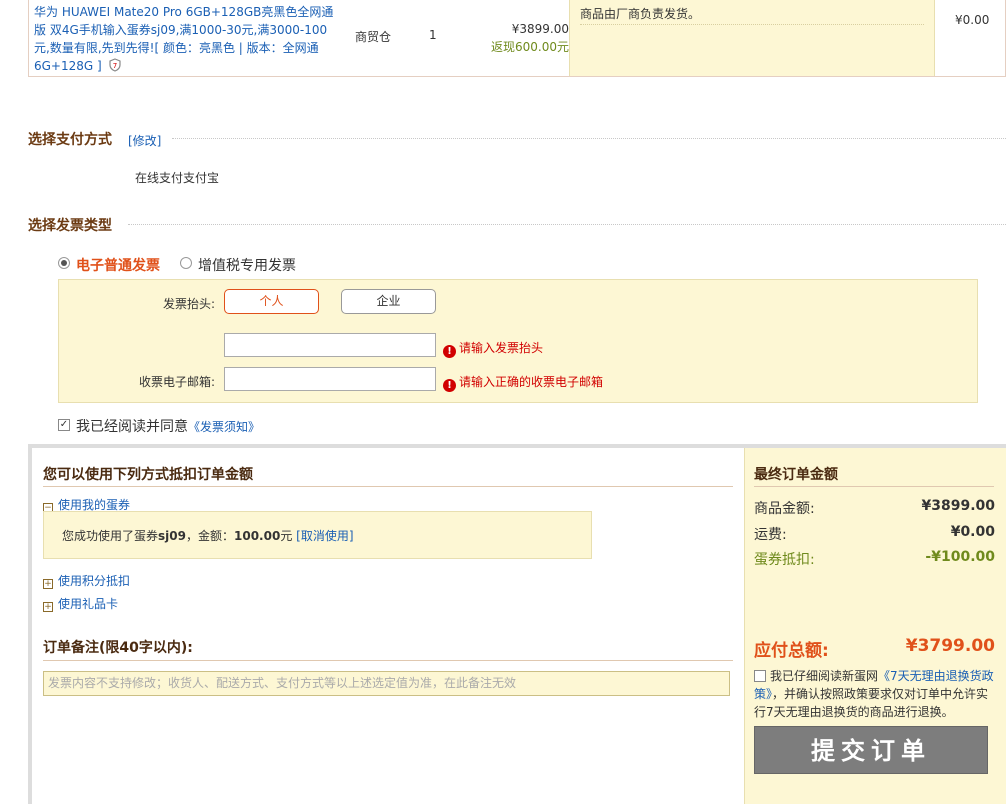 This screenshot has height=804, width=1006. I want to click on shipping-label: 运费:, so click(770, 535).